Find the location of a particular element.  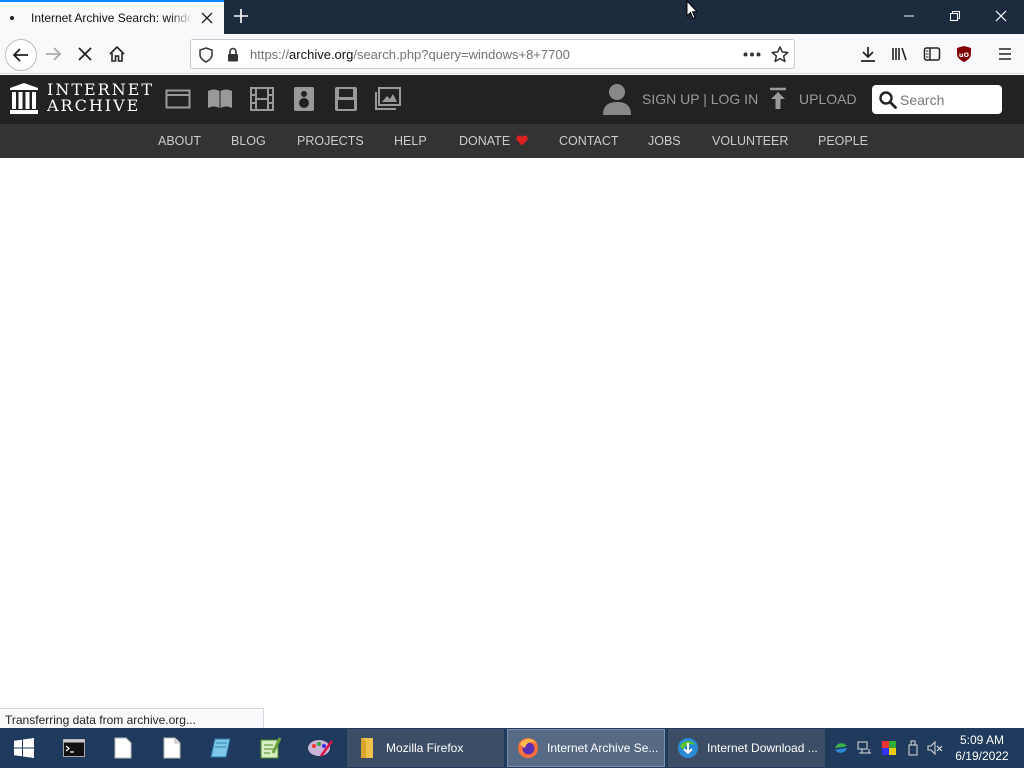

texts-icon is located at coordinates (220, 99).